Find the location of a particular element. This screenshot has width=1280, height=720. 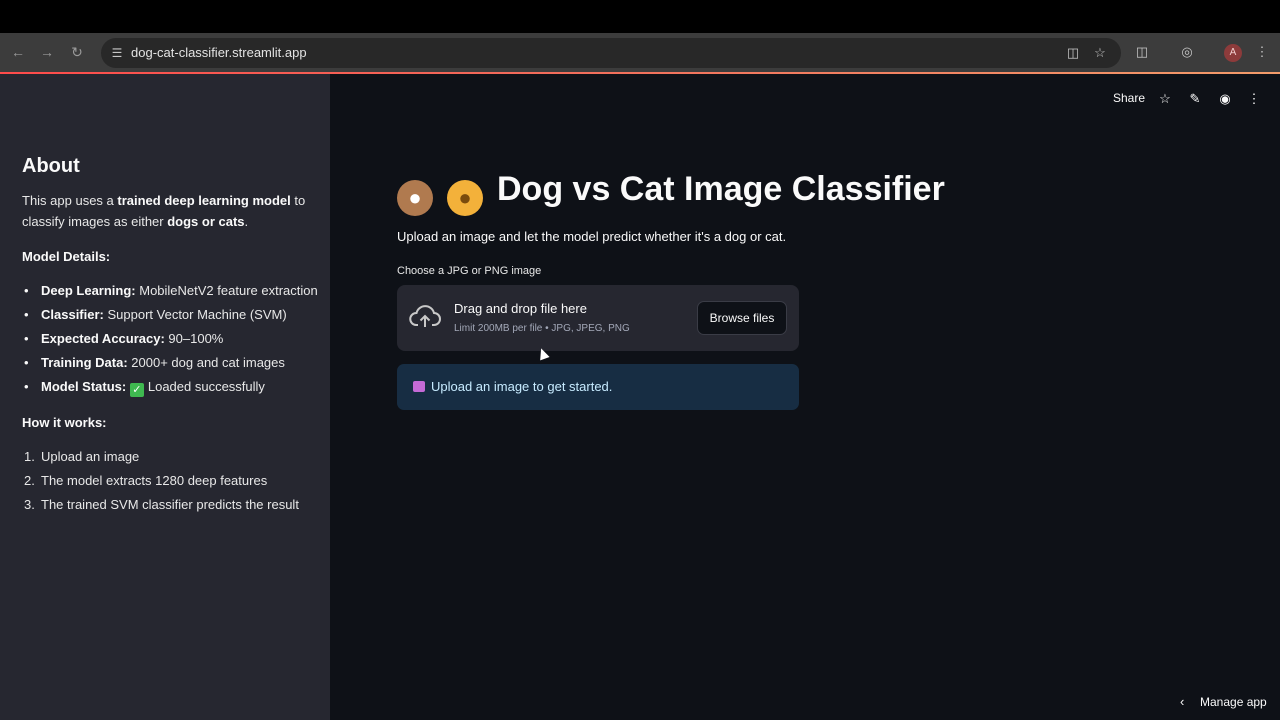

lens-icon: ◎ is located at coordinates (1187, 52).